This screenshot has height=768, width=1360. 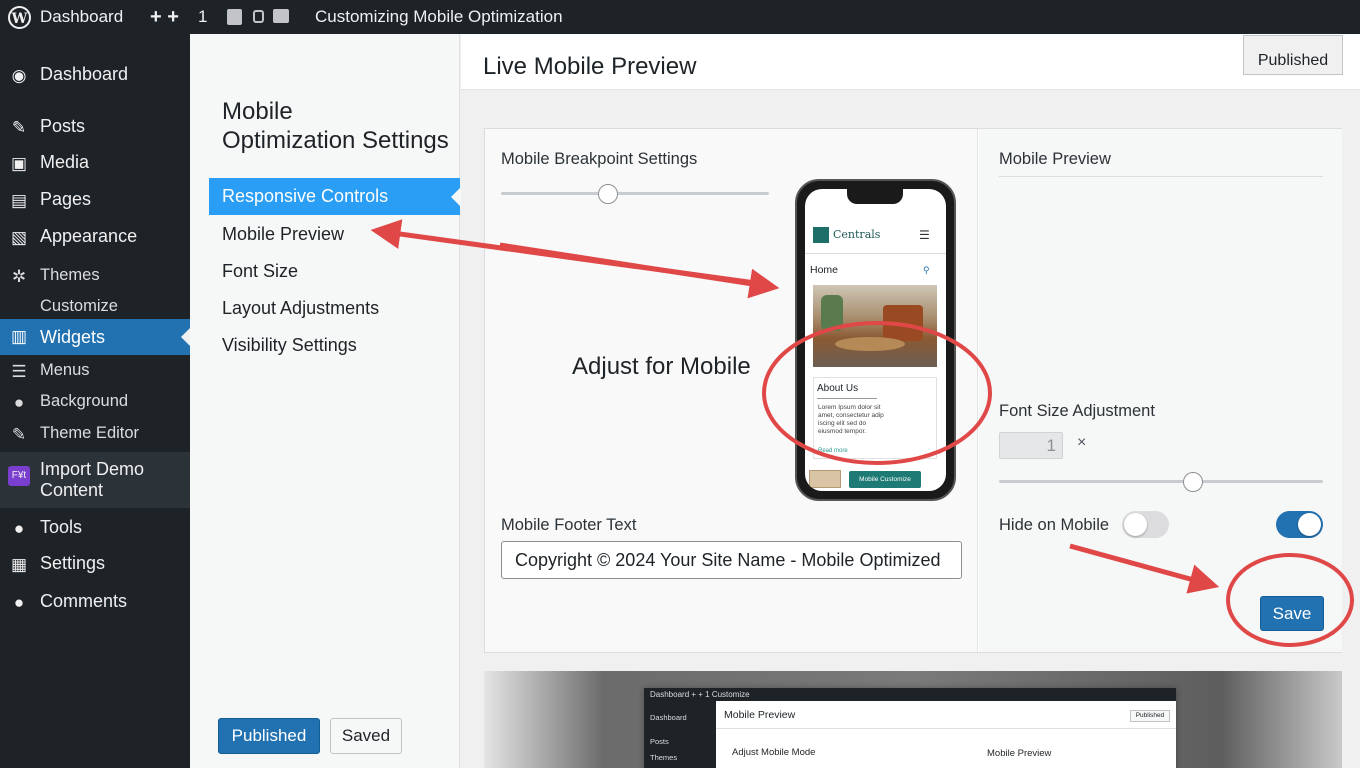 What do you see at coordinates (269, 736) in the screenshot?
I see `published-button: Published` at bounding box center [269, 736].